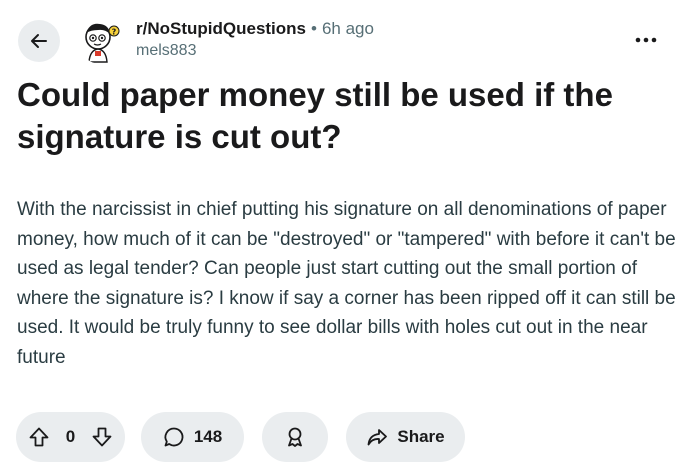  What do you see at coordinates (208, 436) in the screenshot?
I see `comment-count: 148` at bounding box center [208, 436].